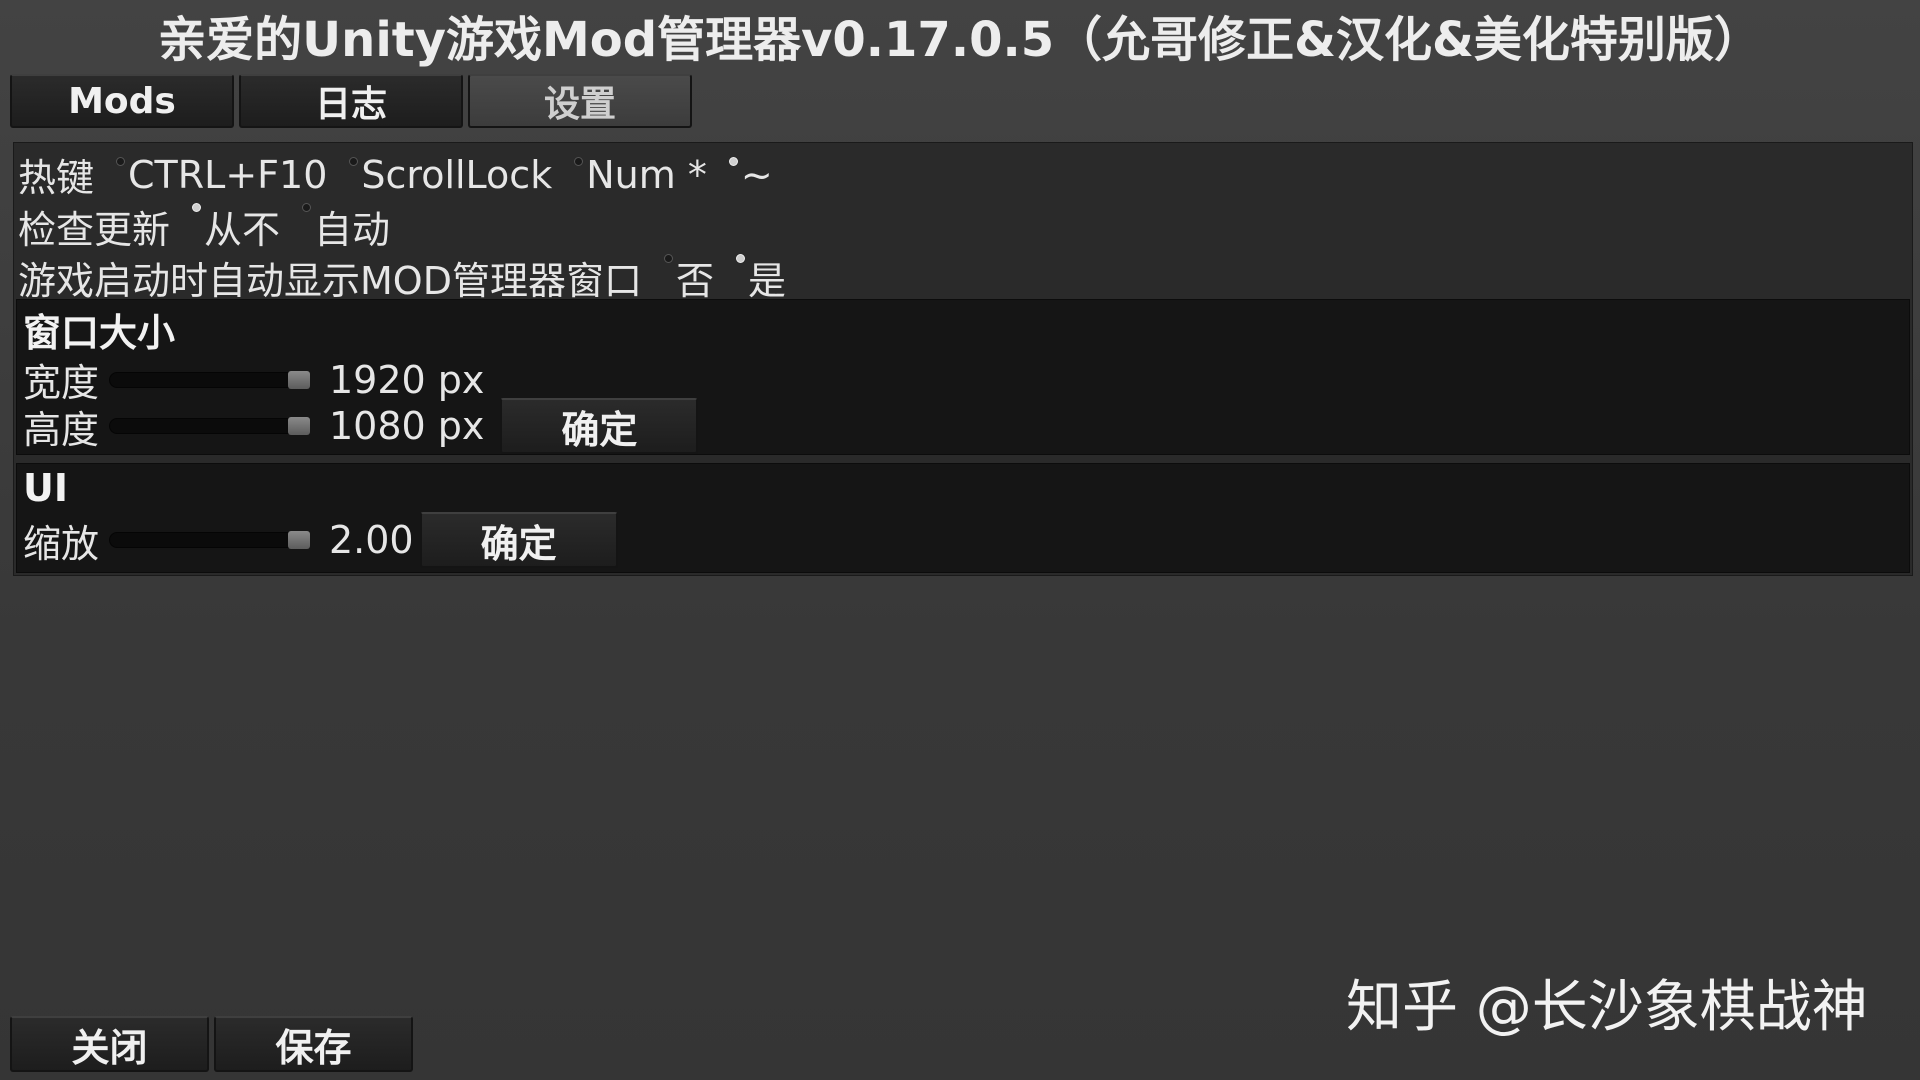  I want to click on height-row: 高度 1080 px 确定, so click(361, 426).